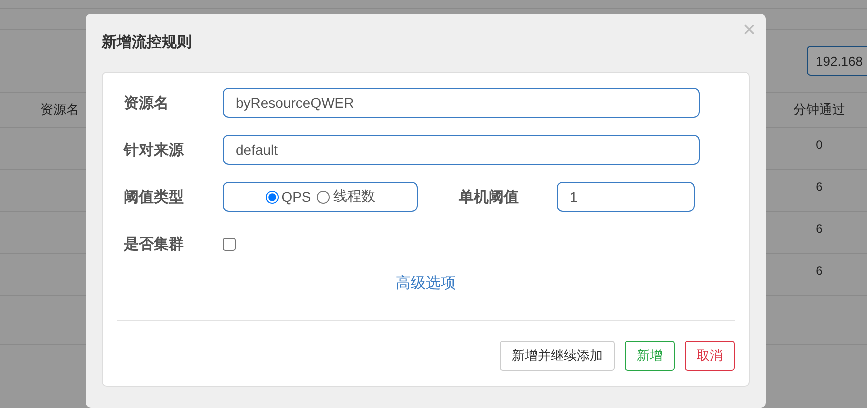  What do you see at coordinates (154, 197) in the screenshot?
I see `field-label: 阈值类型` at bounding box center [154, 197].